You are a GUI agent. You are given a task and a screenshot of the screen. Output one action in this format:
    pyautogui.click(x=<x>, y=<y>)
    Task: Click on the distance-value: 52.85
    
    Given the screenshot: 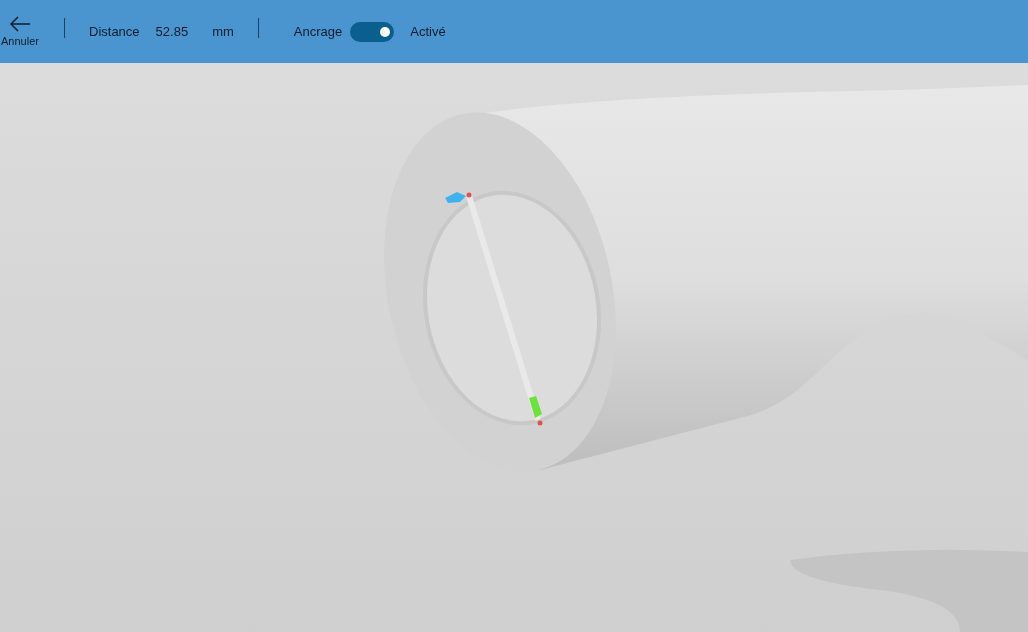 What is the action you would take?
    pyautogui.click(x=172, y=31)
    